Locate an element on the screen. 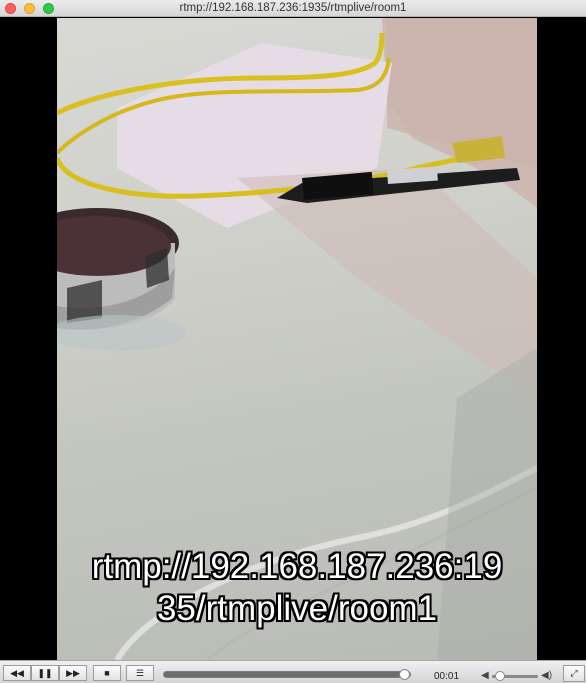 The width and height of the screenshot is (586, 683). seek-handle is located at coordinates (405, 674).